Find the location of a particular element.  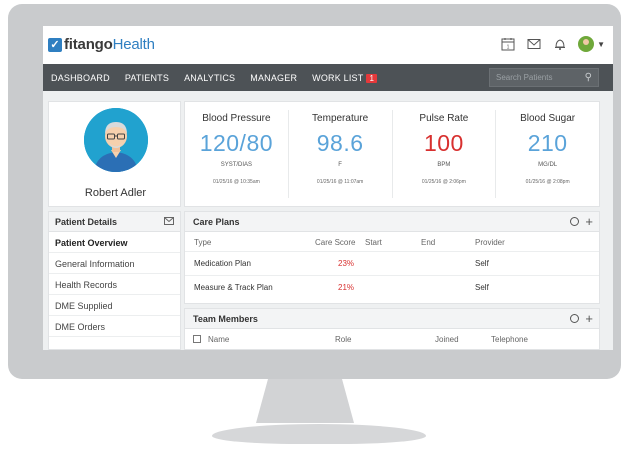

care-plans-actions: + is located at coordinates (581, 221).